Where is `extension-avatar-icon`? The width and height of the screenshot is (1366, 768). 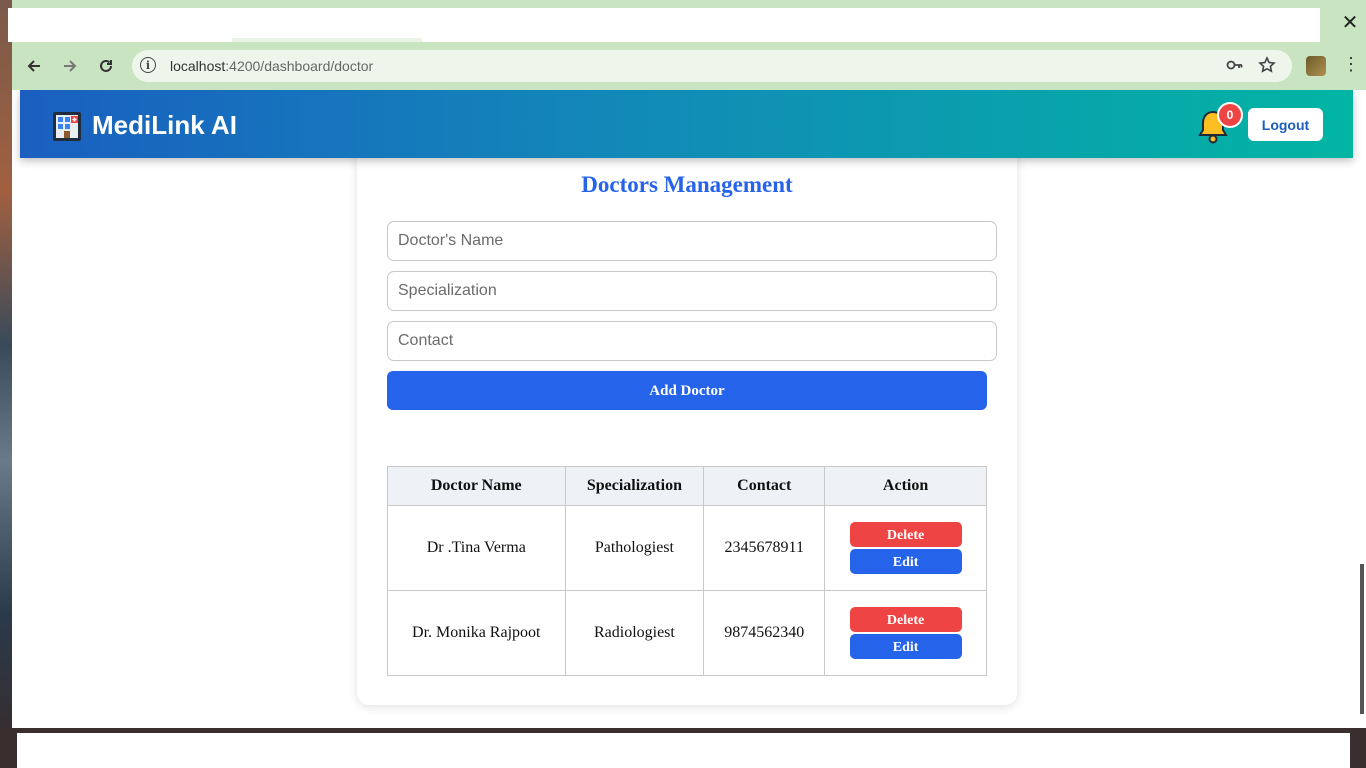
extension-avatar-icon is located at coordinates (1316, 66).